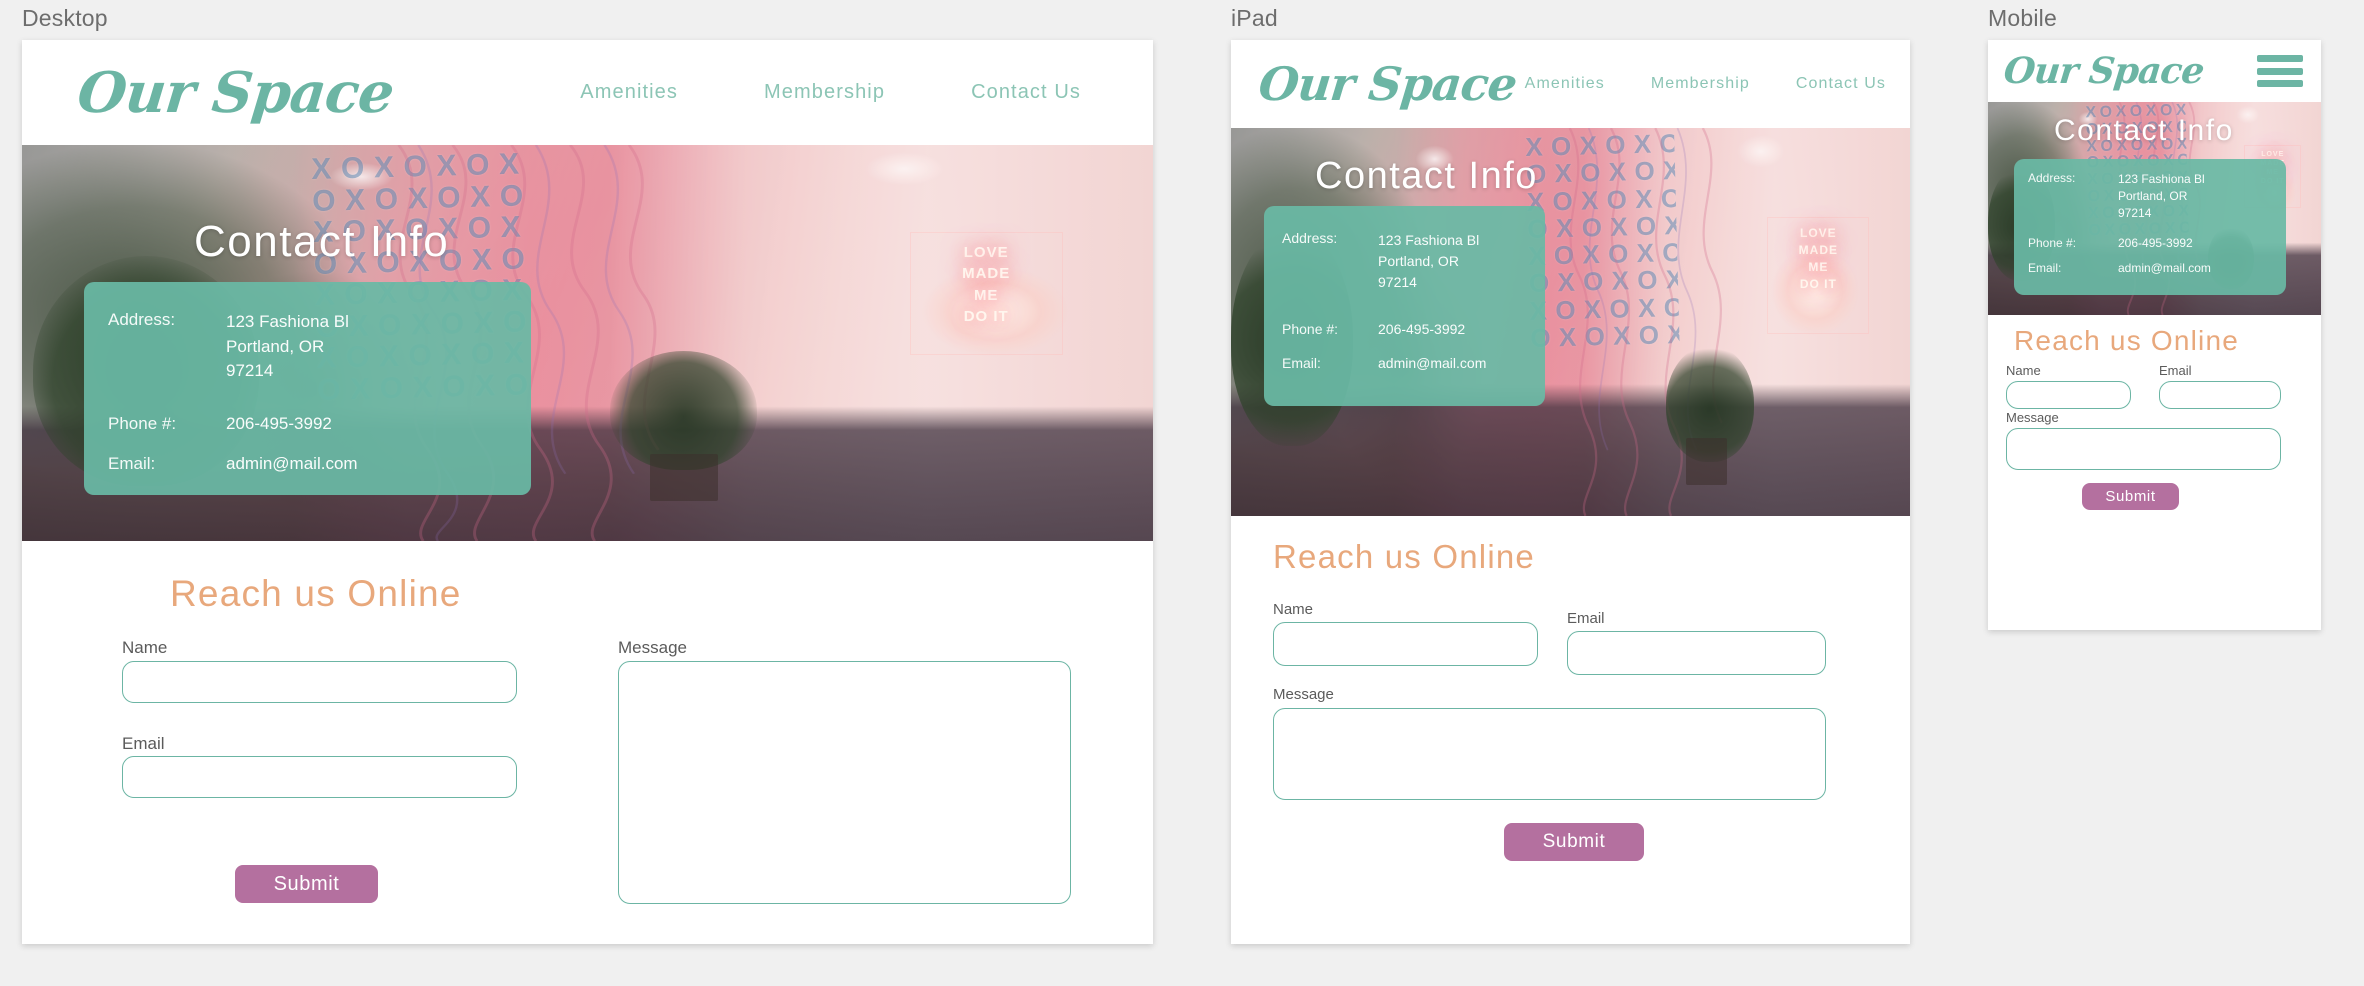 This screenshot has height=986, width=2364. I want to click on potted-palm-center, so click(684, 410).